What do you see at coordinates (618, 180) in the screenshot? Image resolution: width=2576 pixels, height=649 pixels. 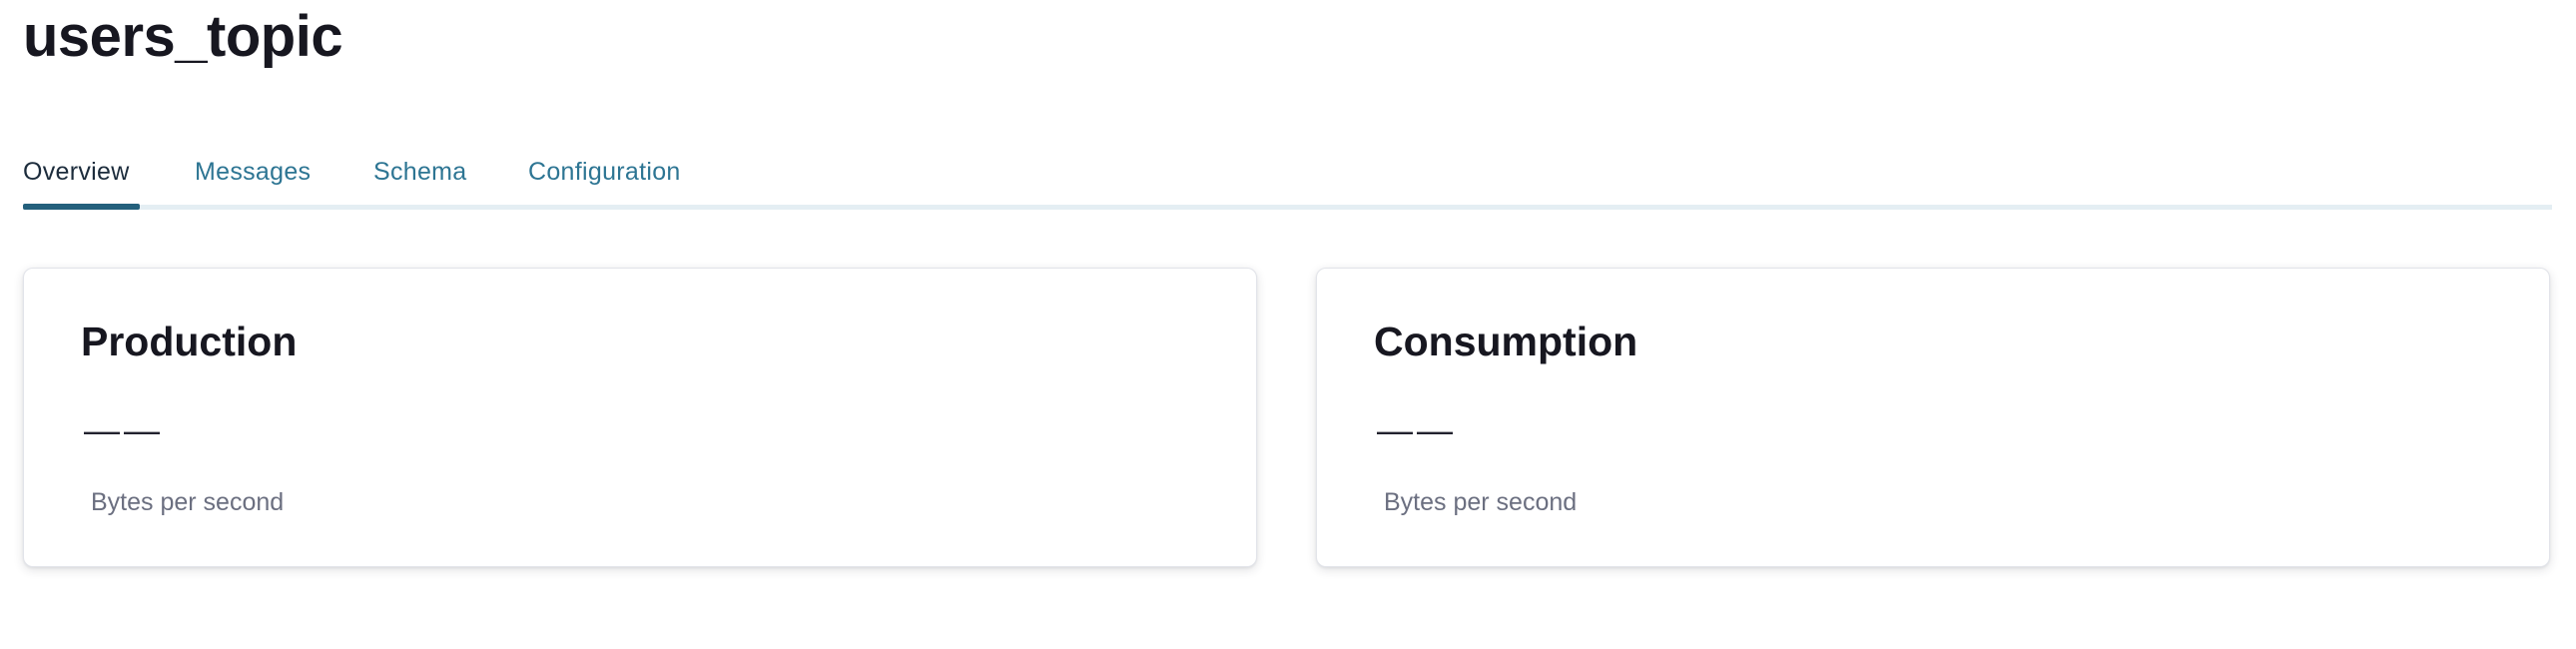 I see `tab-configuration: Configuration` at bounding box center [618, 180].